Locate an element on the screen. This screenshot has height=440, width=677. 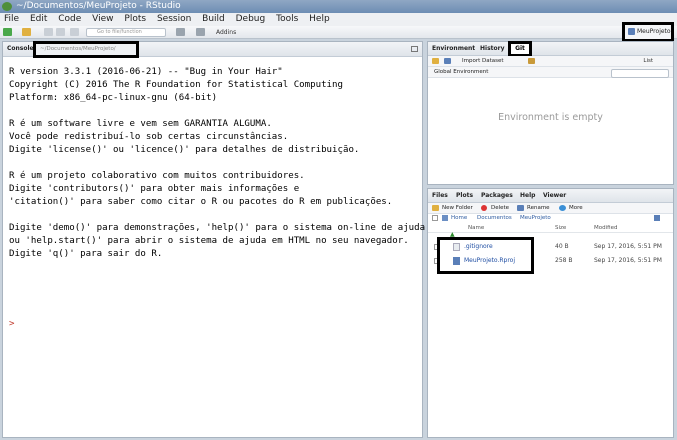
new-file-icon is located at coordinates (7, 32).